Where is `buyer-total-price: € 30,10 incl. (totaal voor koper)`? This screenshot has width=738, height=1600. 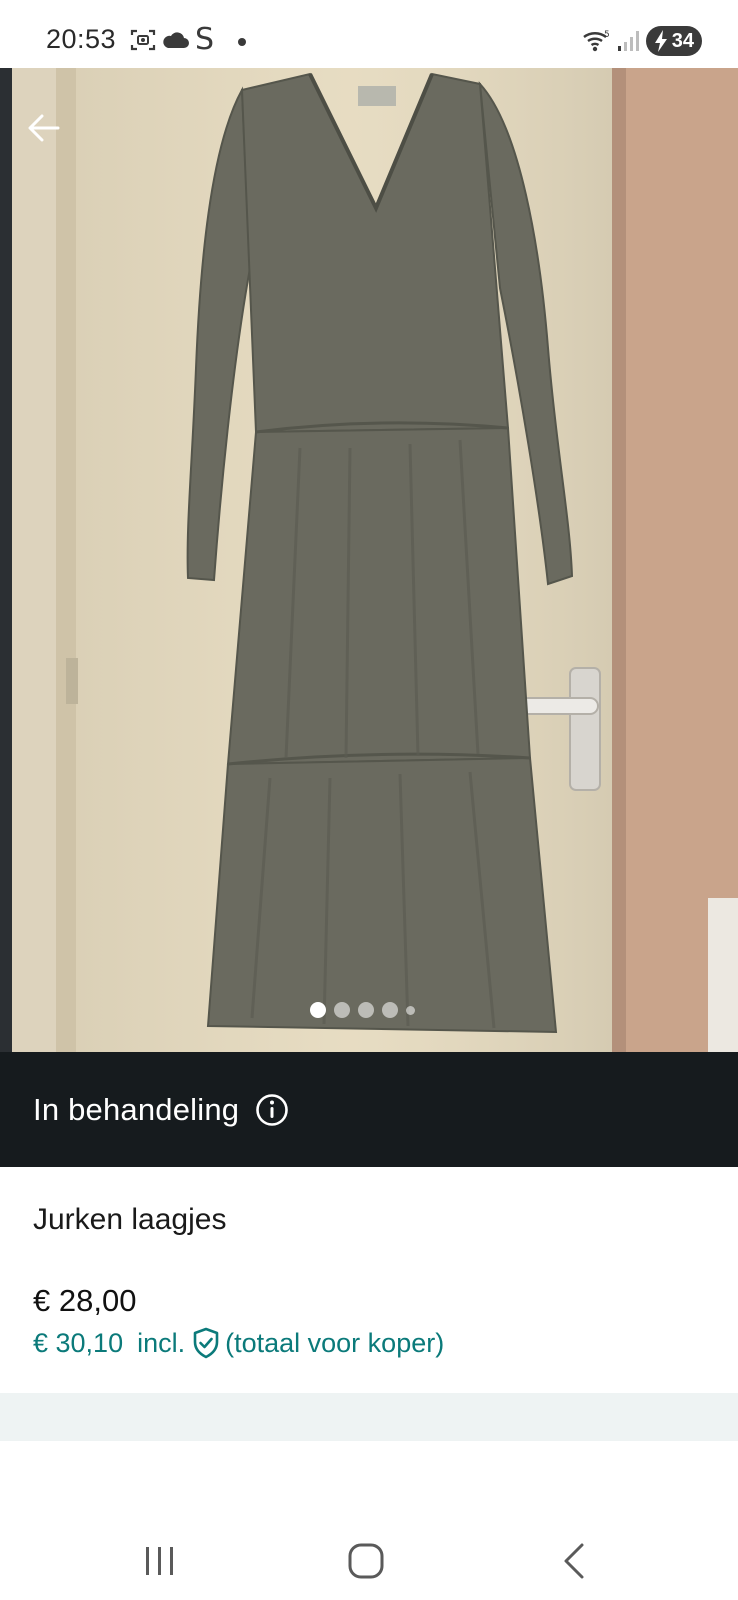
buyer-total-price: € 30,10 incl. (totaal voor koper) is located at coordinates (238, 1343).